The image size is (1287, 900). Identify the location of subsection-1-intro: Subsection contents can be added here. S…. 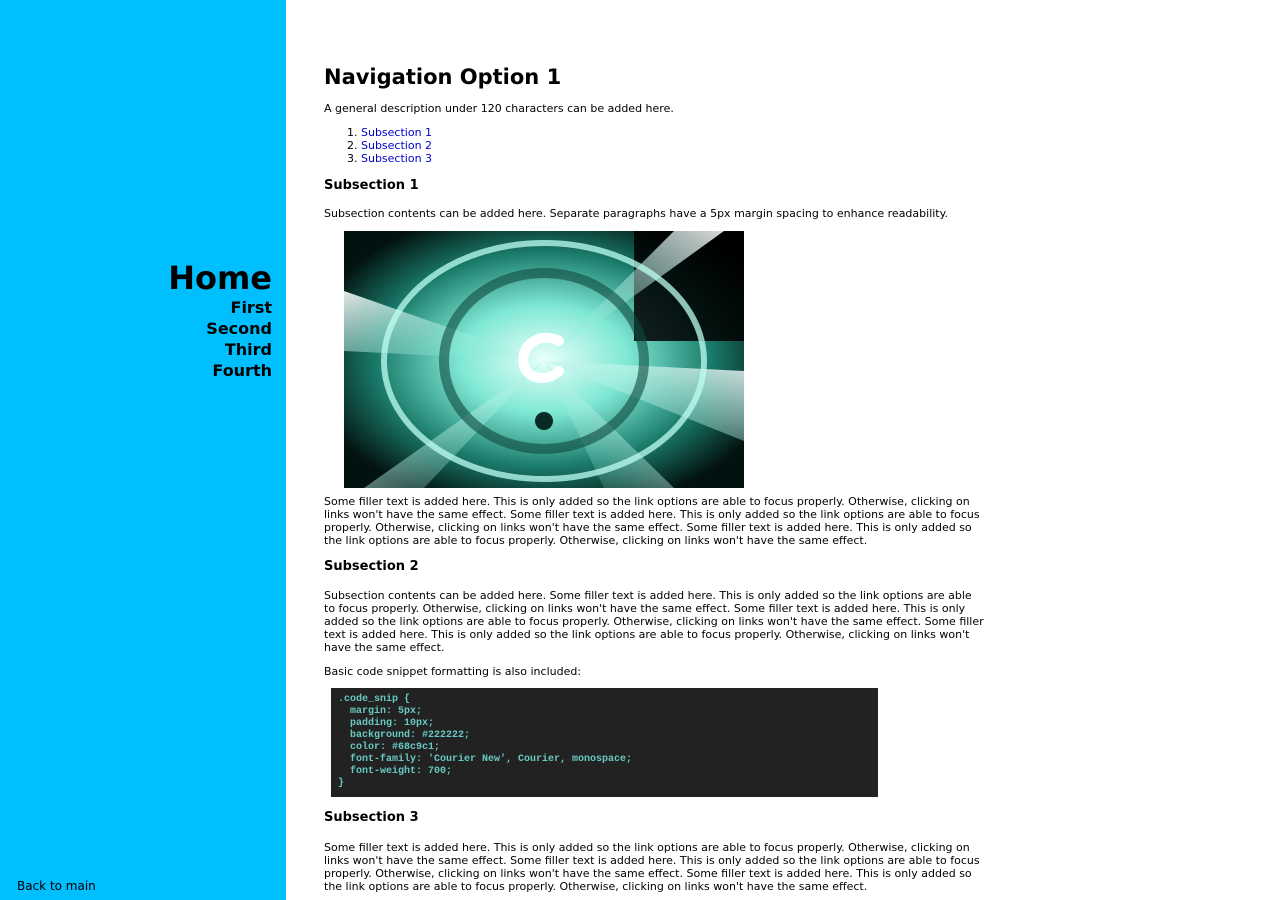
(636, 213).